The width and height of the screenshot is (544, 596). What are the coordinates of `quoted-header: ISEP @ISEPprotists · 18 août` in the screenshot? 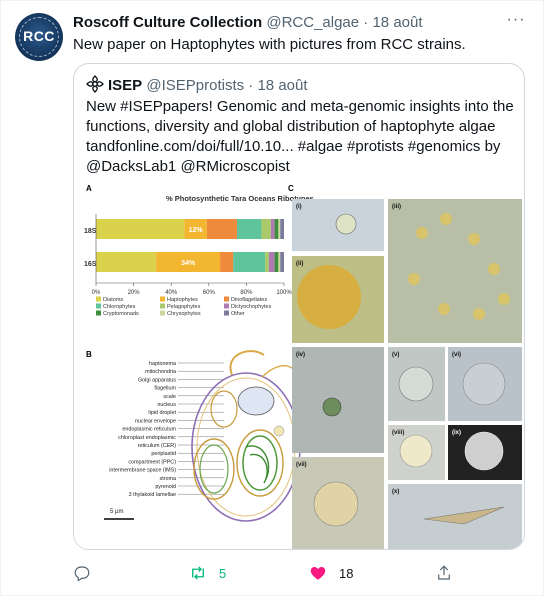 It's located at (197, 85).